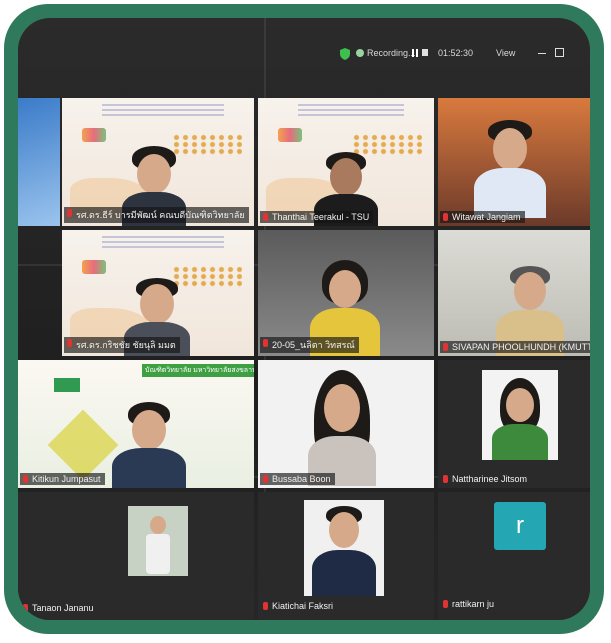 The height and width of the screenshot is (643, 611). Describe the element at coordinates (485, 479) in the screenshot. I see `participant-name: Nattharinee Jitsom` at that location.